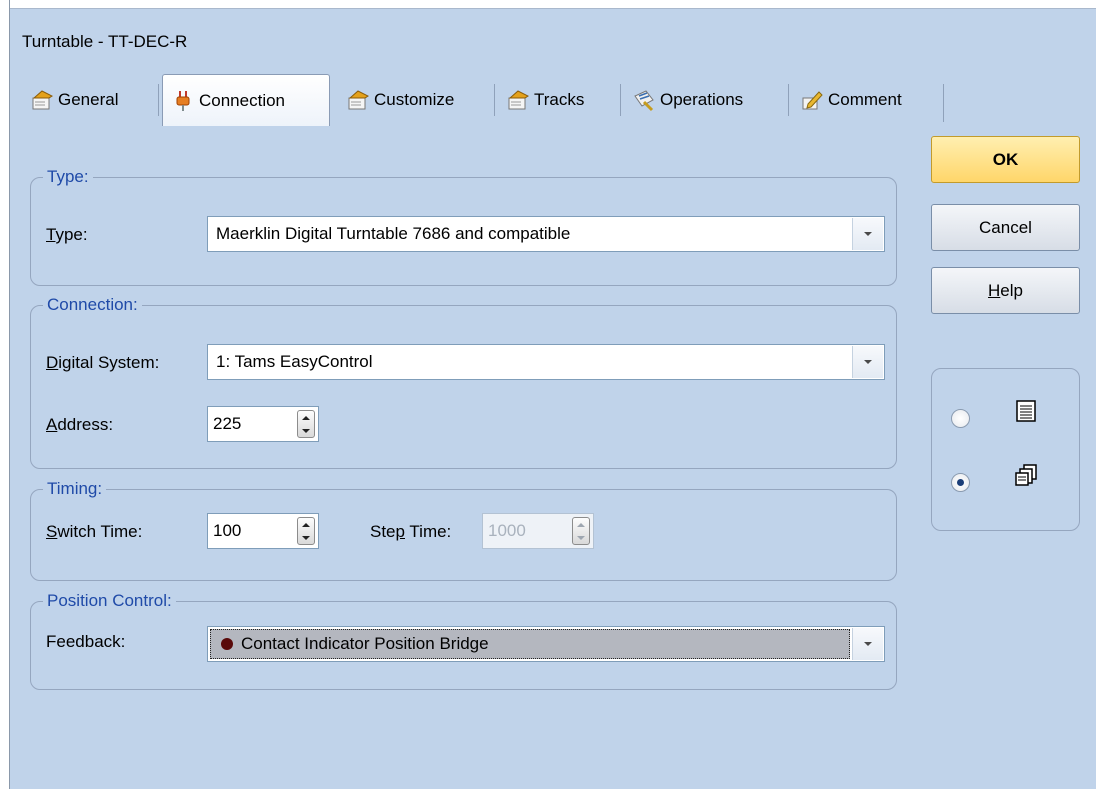 The width and height of the screenshot is (1096, 789). I want to click on switch-time-spinner: 100, so click(263, 531).